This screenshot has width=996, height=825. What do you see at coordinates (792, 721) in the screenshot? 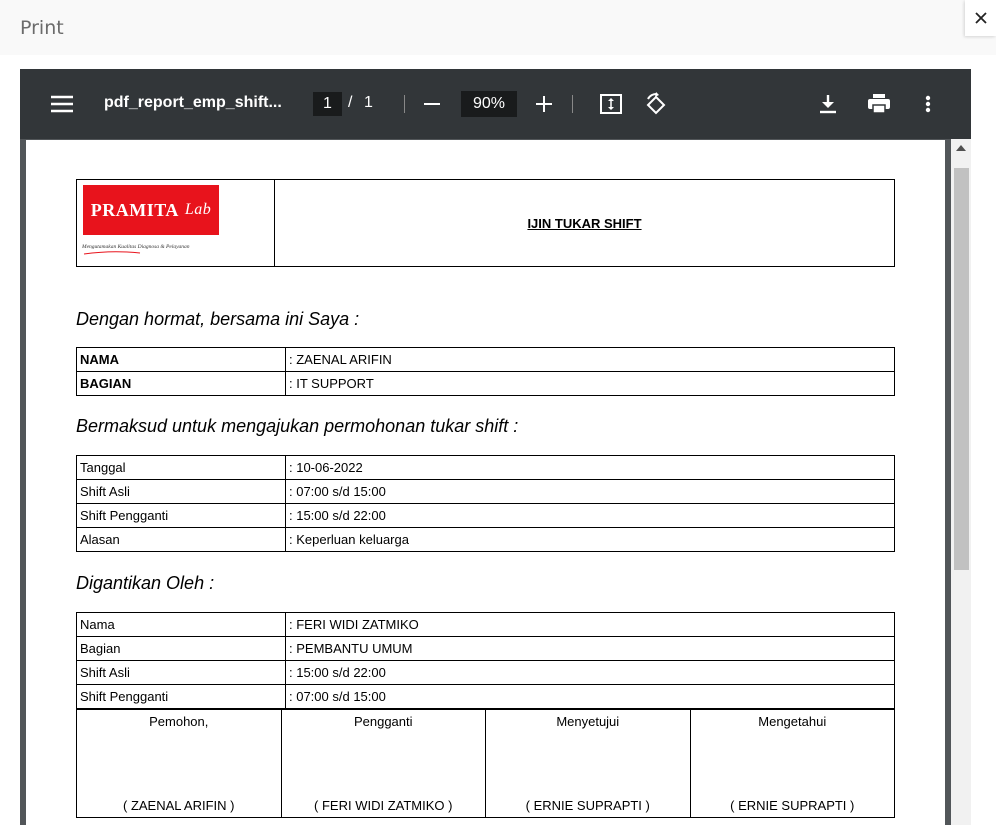
I see `signature-role: Mengetahui` at bounding box center [792, 721].